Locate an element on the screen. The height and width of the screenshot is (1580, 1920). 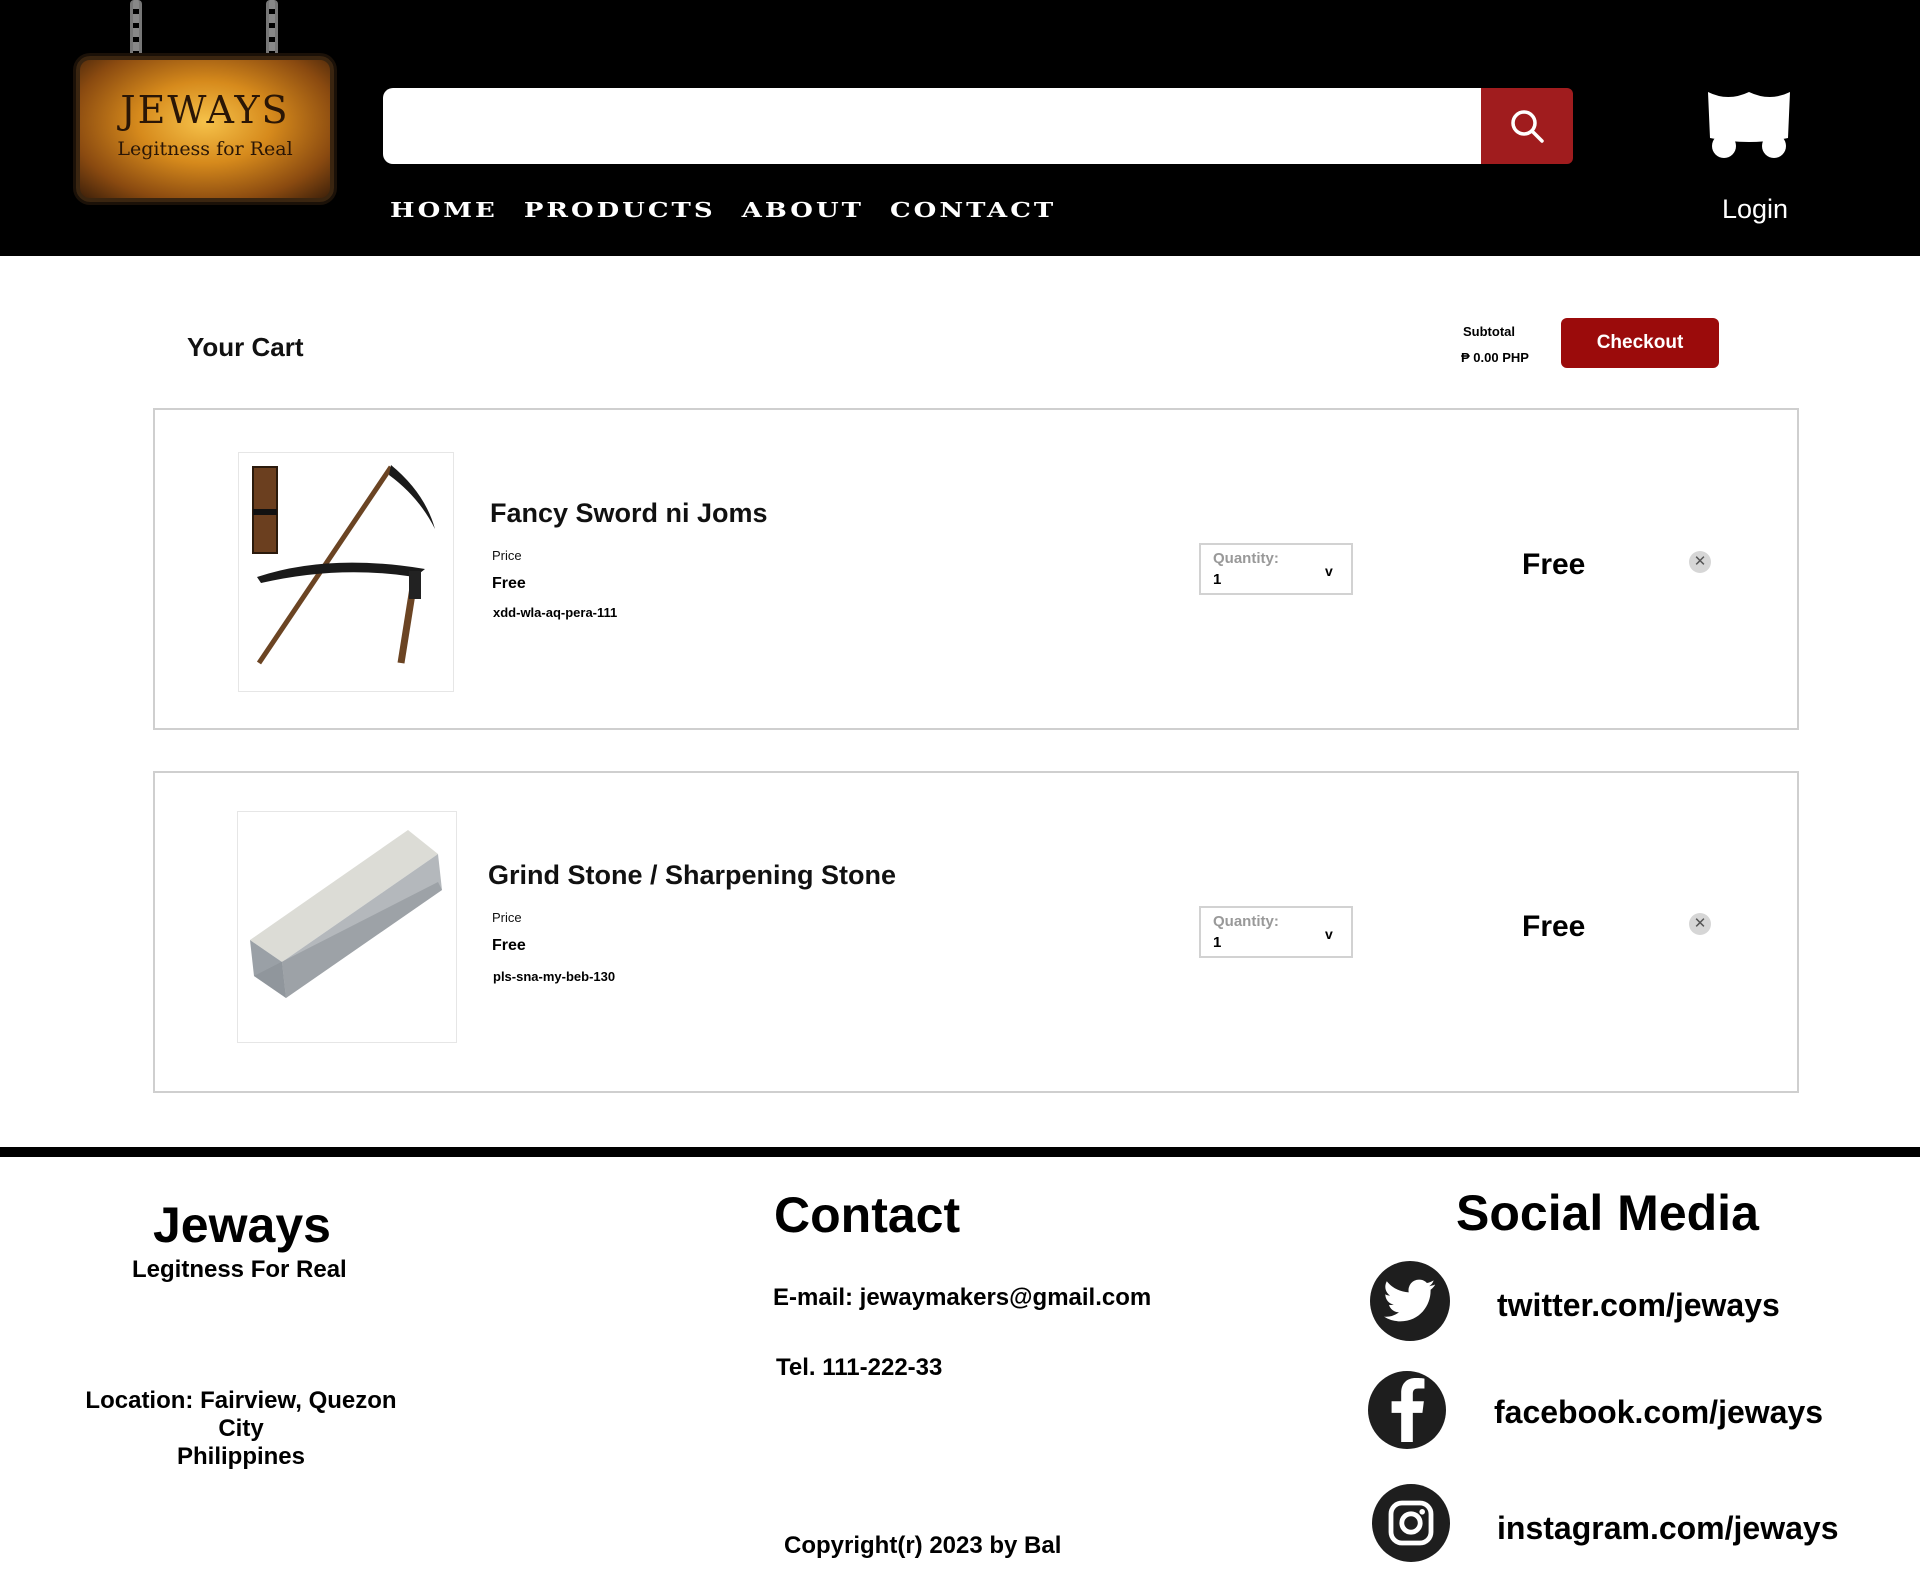
product-image-stone is located at coordinates (347, 927).